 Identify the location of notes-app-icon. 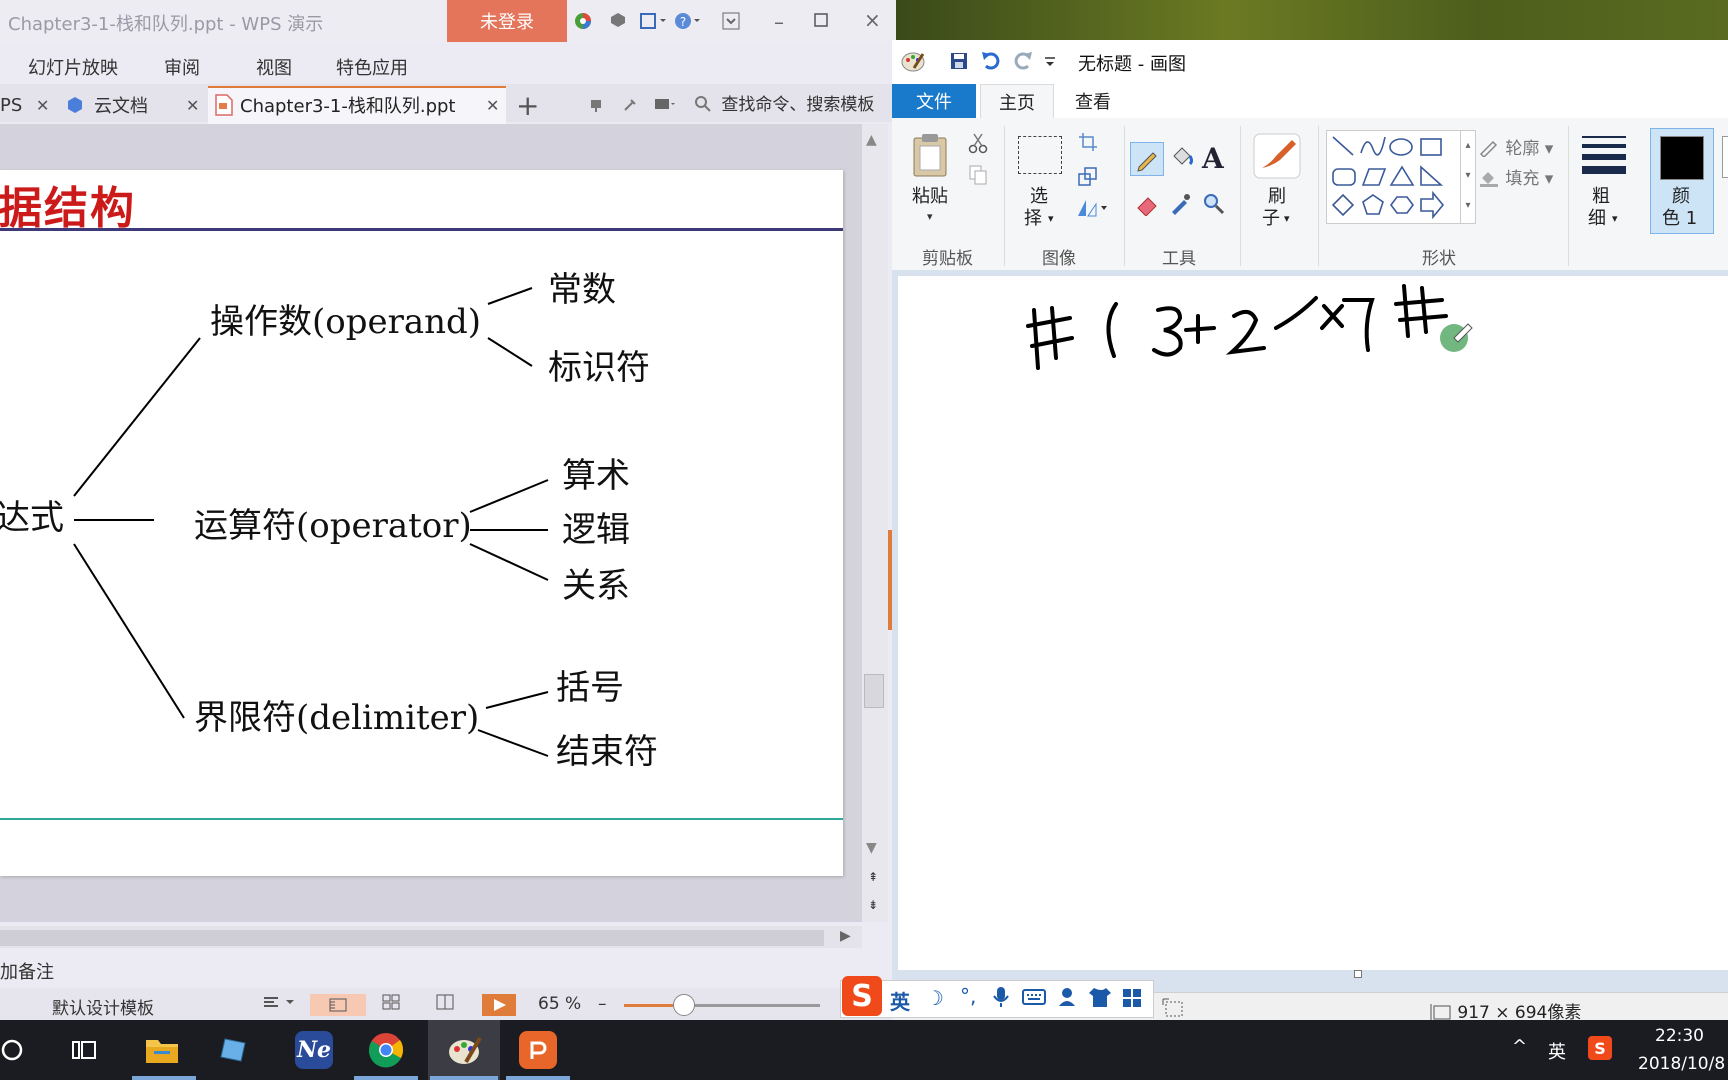
(234, 1050).